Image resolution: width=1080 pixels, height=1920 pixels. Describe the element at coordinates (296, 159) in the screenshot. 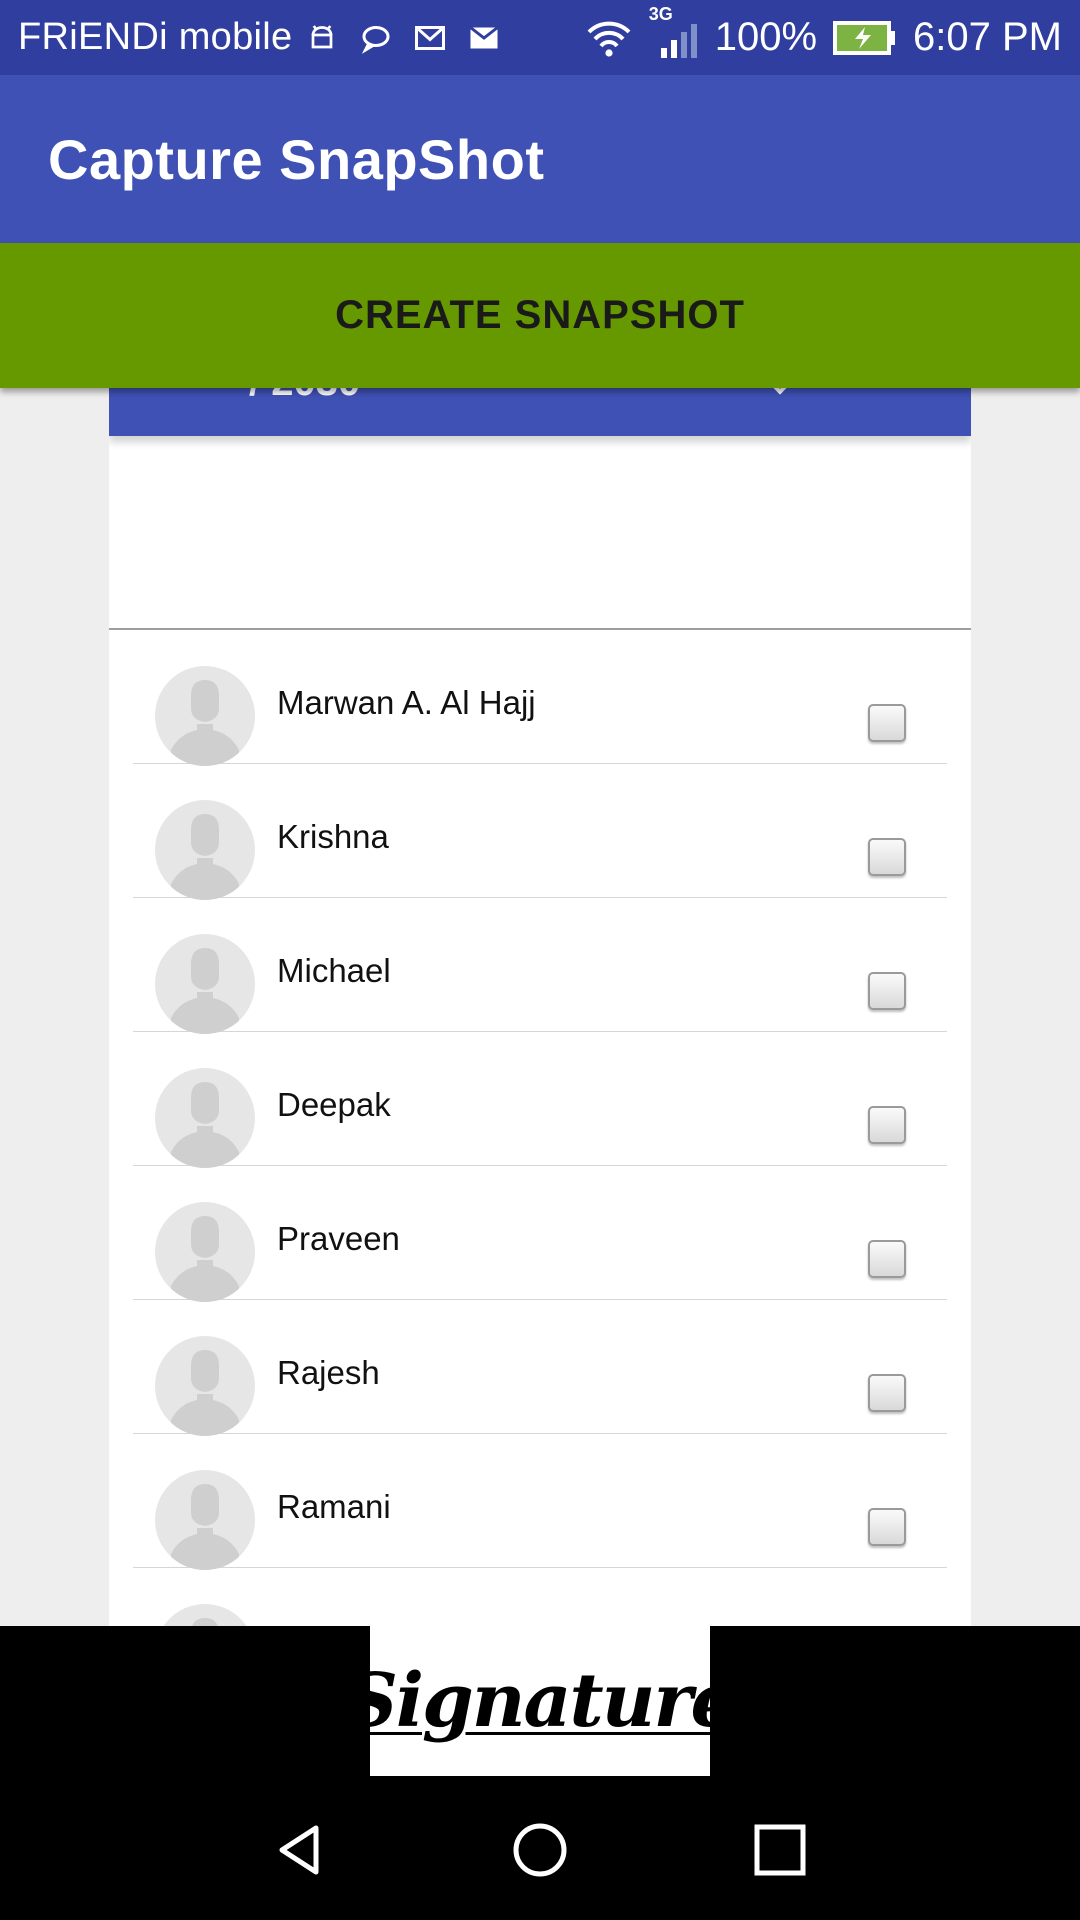

I see `page-title: Capture SnapShot` at that location.